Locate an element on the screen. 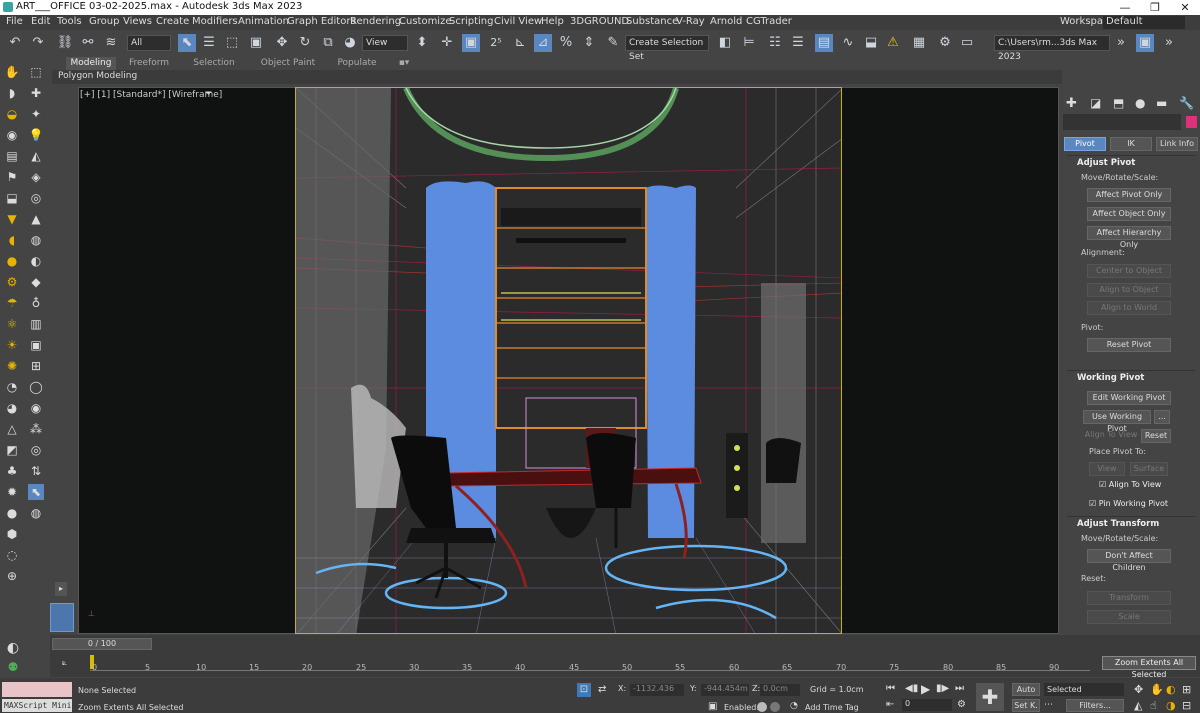 This screenshot has width=1200, height=713. align-icon: ⊨ is located at coordinates (749, 43).